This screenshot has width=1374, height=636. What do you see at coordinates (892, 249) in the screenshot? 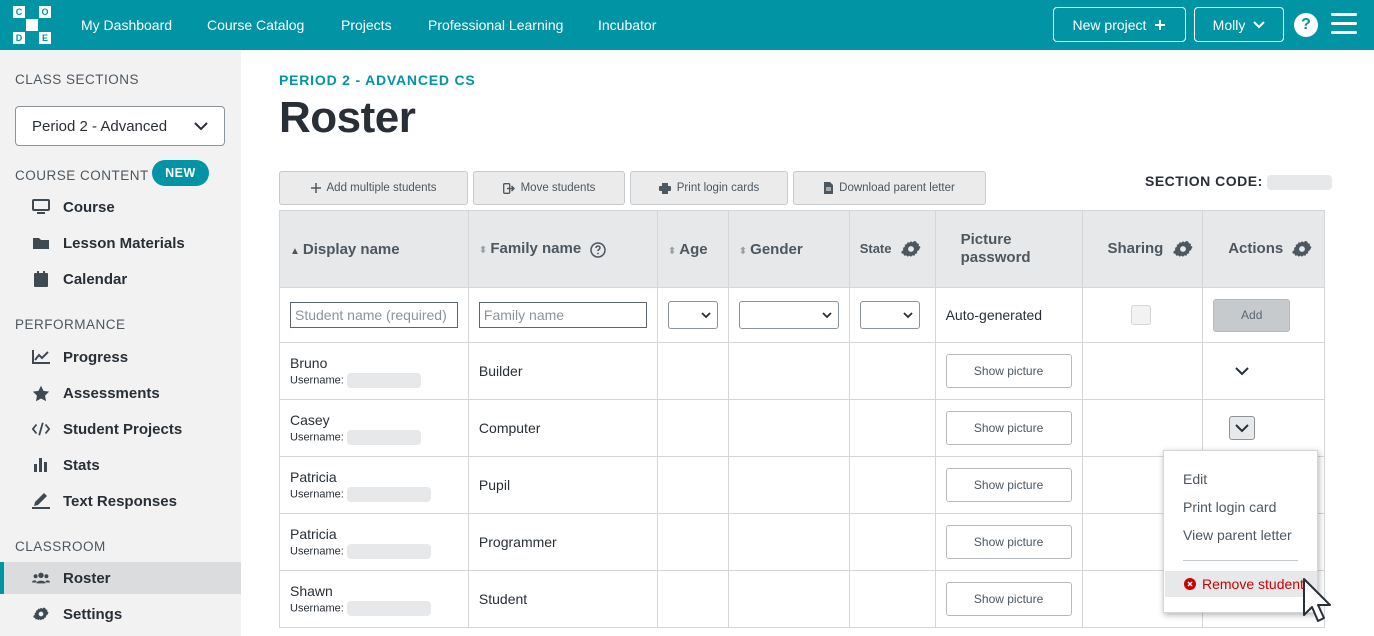
I see `header-state: State` at bounding box center [892, 249].